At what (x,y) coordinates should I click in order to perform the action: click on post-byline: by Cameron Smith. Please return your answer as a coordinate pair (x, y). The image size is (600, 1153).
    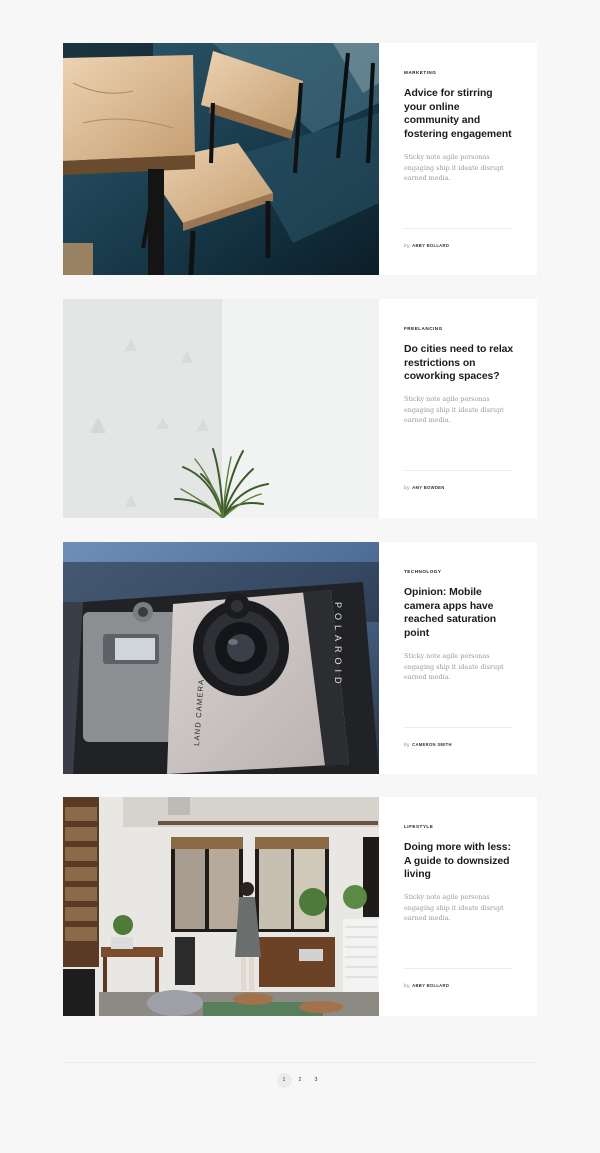
    Looking at the image, I should click on (428, 744).